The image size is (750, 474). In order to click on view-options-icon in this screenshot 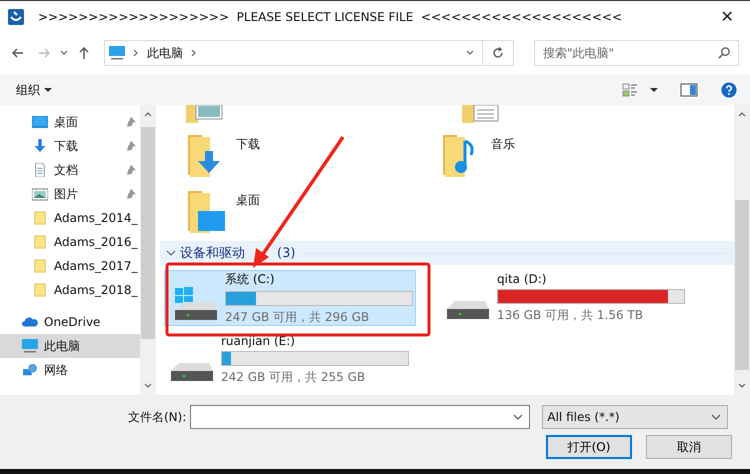, I will do `click(631, 90)`.